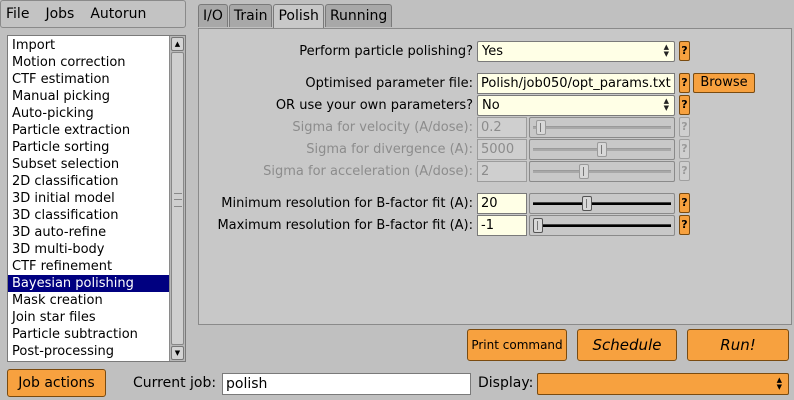 The height and width of the screenshot is (400, 794). Describe the element at coordinates (347, 203) in the screenshot. I see `min-res-label: Minimum resolution for B-factor fit (A):` at that location.